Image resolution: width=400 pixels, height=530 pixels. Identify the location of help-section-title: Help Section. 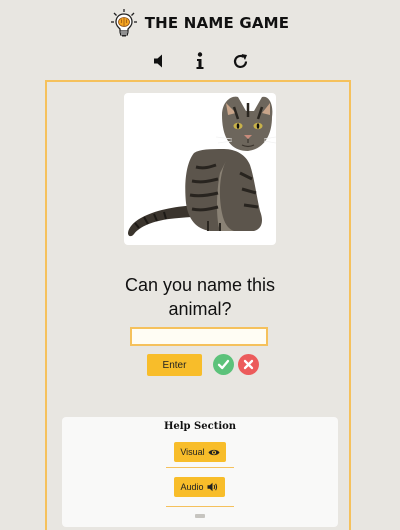
(200, 426).